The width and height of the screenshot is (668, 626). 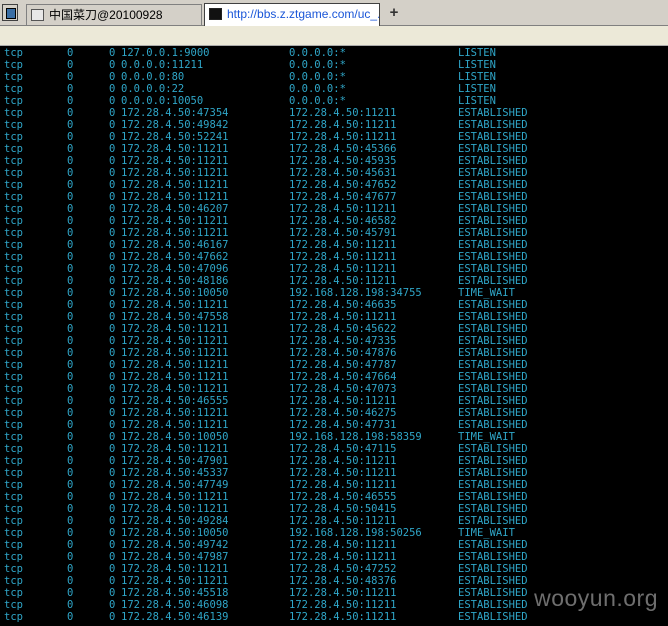 What do you see at coordinates (334, 65) in the screenshot?
I see `netstat-row: tcp 0 0 0.0.0.0:11211 0.0.0.0:* LISTEN` at bounding box center [334, 65].